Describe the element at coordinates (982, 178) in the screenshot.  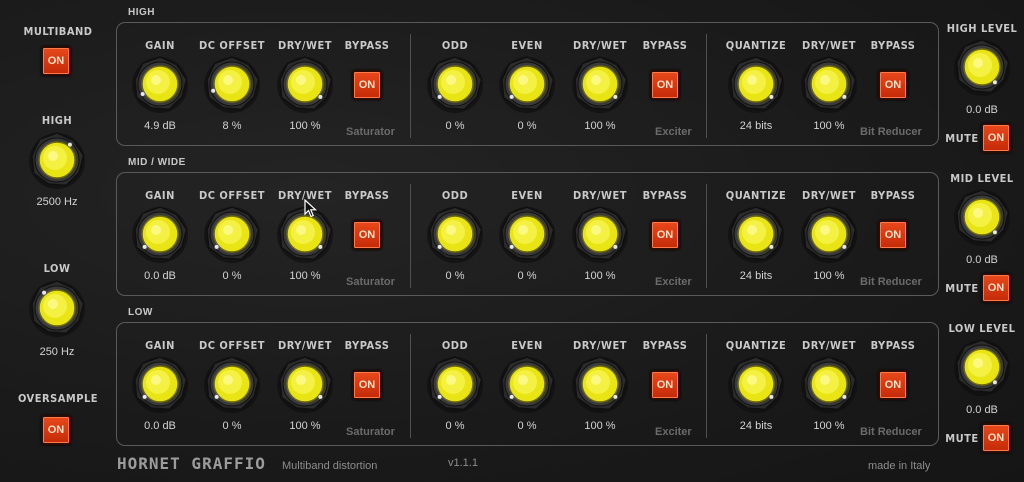
I see `mid-level-label: MID LEVEL` at that location.